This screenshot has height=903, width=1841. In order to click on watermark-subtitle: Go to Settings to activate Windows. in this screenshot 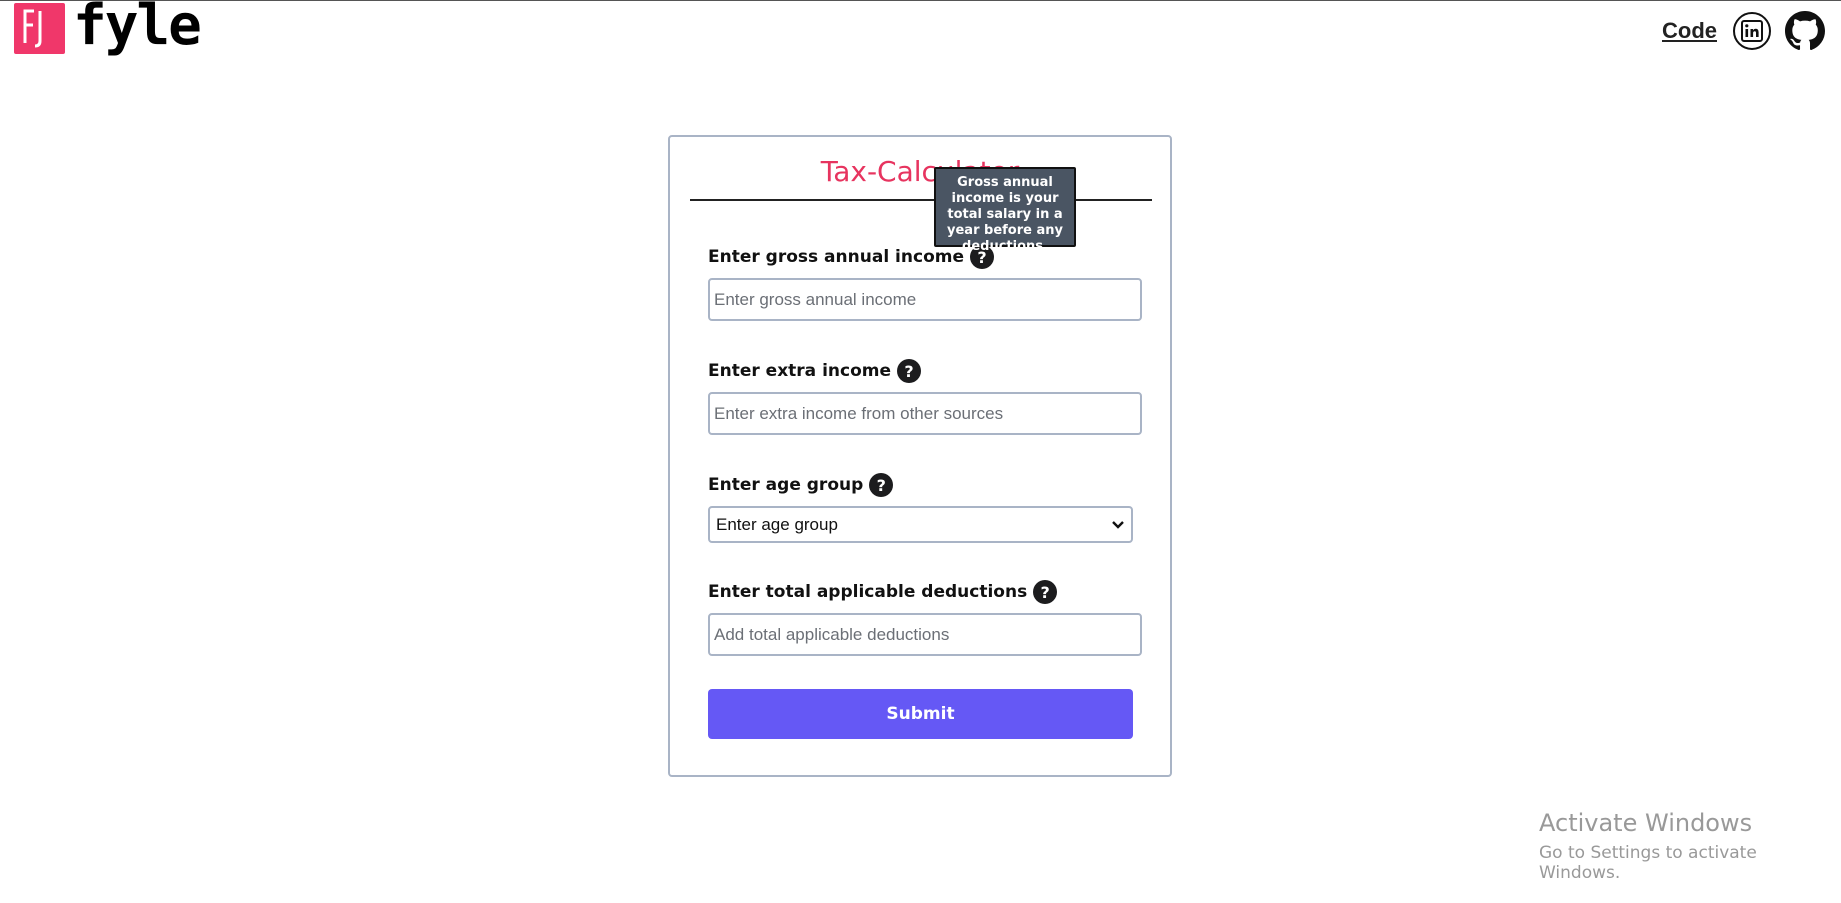, I will do `click(1648, 863)`.